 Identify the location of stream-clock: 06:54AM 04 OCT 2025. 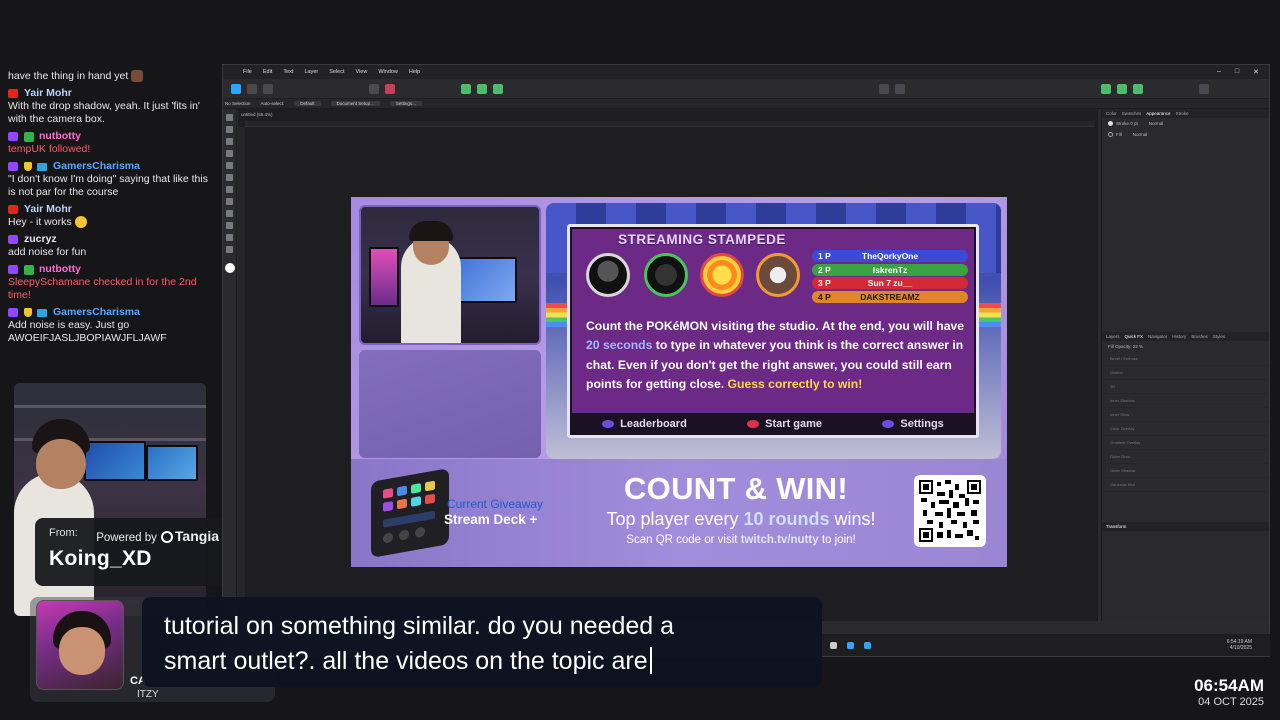
(1229, 692).